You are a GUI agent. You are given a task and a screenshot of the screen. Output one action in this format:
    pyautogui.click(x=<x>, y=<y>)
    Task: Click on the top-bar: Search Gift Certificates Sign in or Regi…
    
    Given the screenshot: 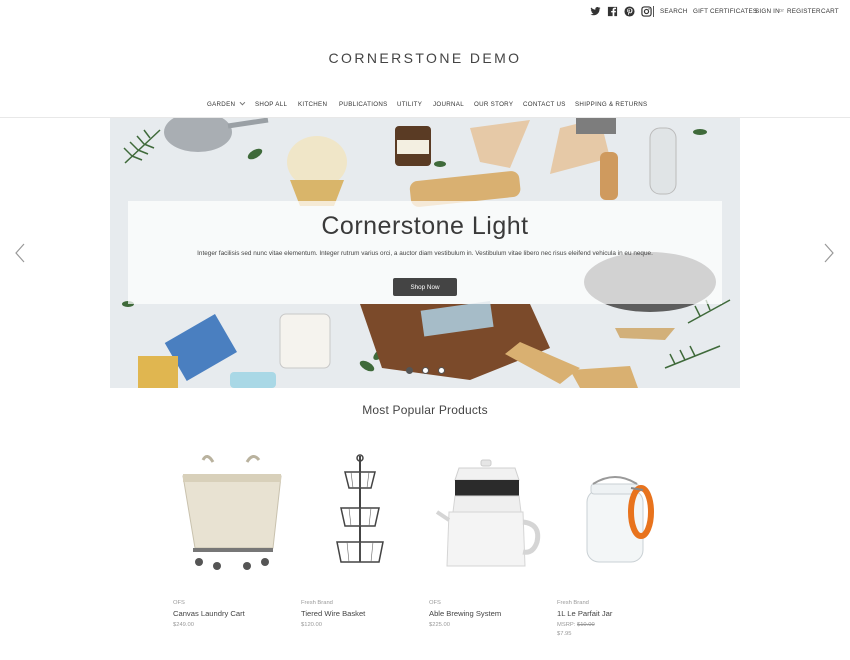 What is the action you would take?
    pyautogui.click(x=425, y=12)
    